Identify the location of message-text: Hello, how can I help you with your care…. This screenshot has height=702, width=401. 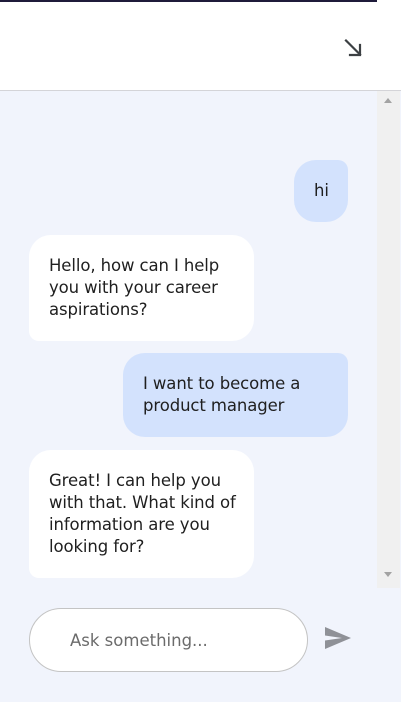
(134, 287).